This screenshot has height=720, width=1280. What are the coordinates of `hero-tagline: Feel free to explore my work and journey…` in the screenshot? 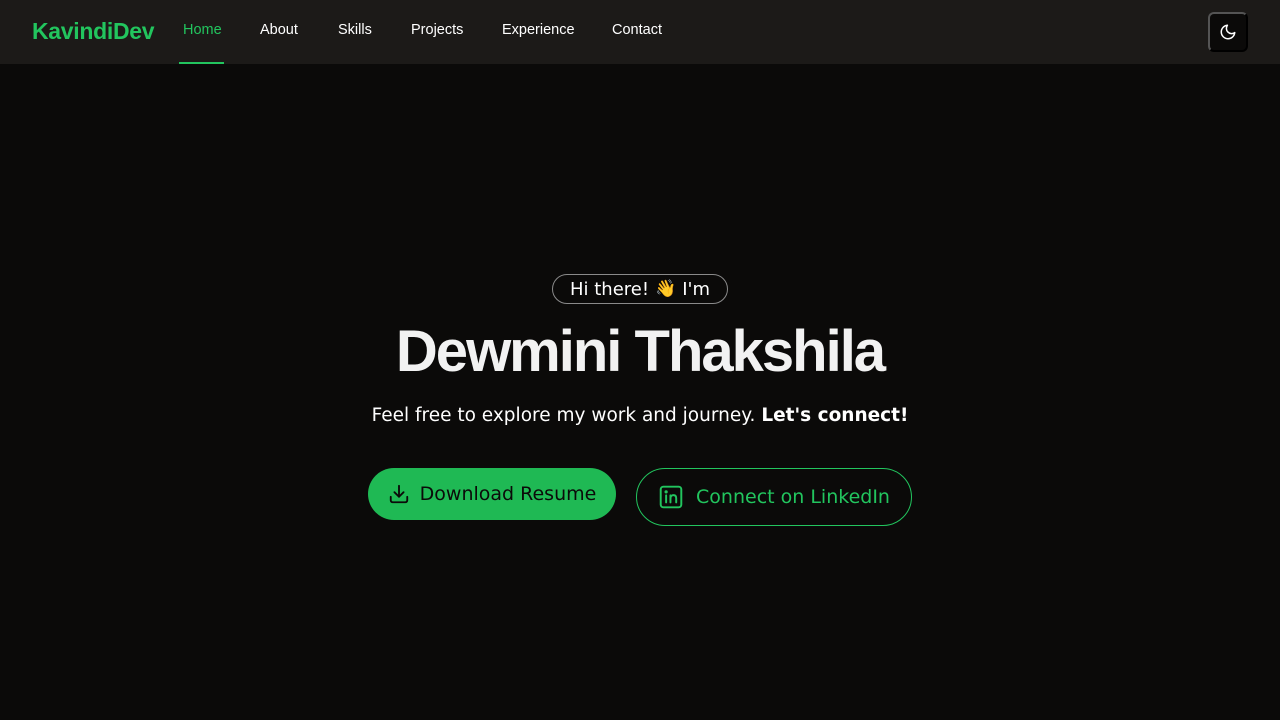 It's located at (640, 415).